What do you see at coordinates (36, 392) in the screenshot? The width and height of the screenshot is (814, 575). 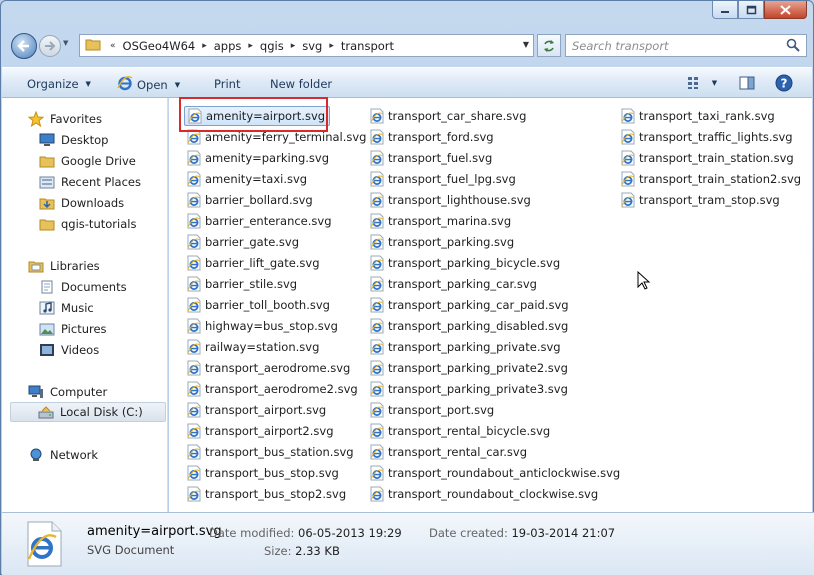 I see `computer-icon` at bounding box center [36, 392].